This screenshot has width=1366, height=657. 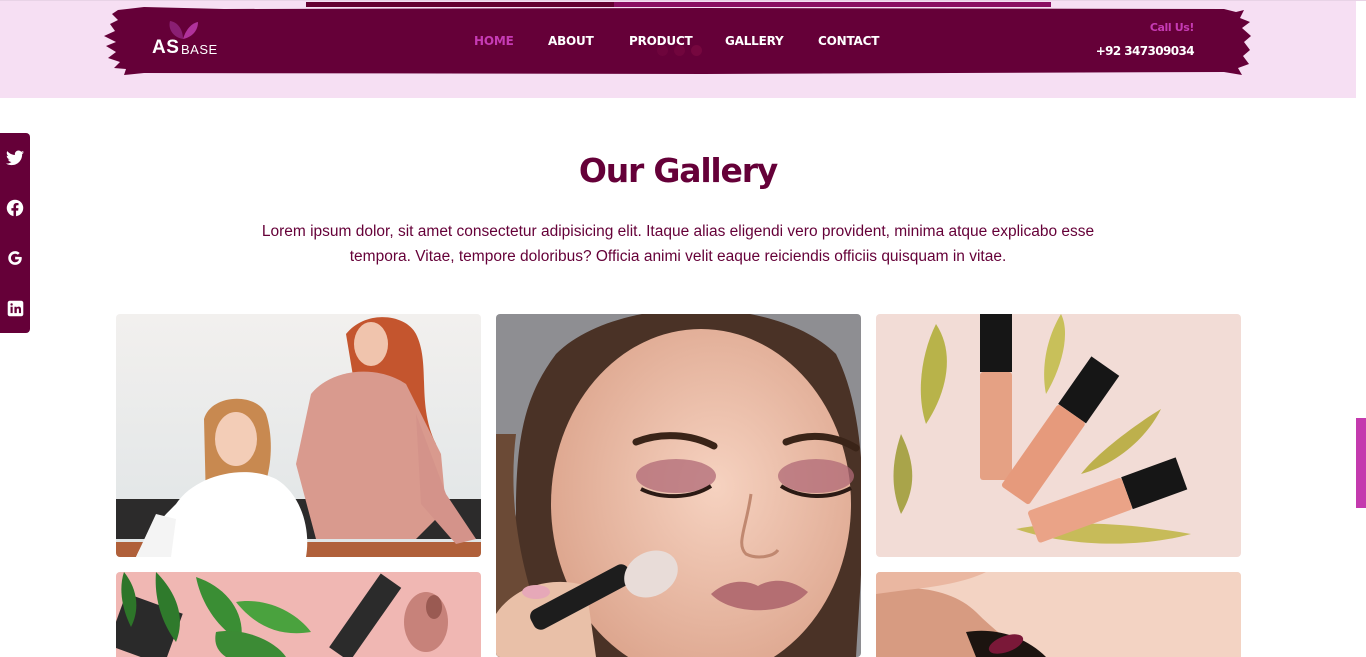 I want to click on nav-about: ABOUT, so click(x=571, y=41).